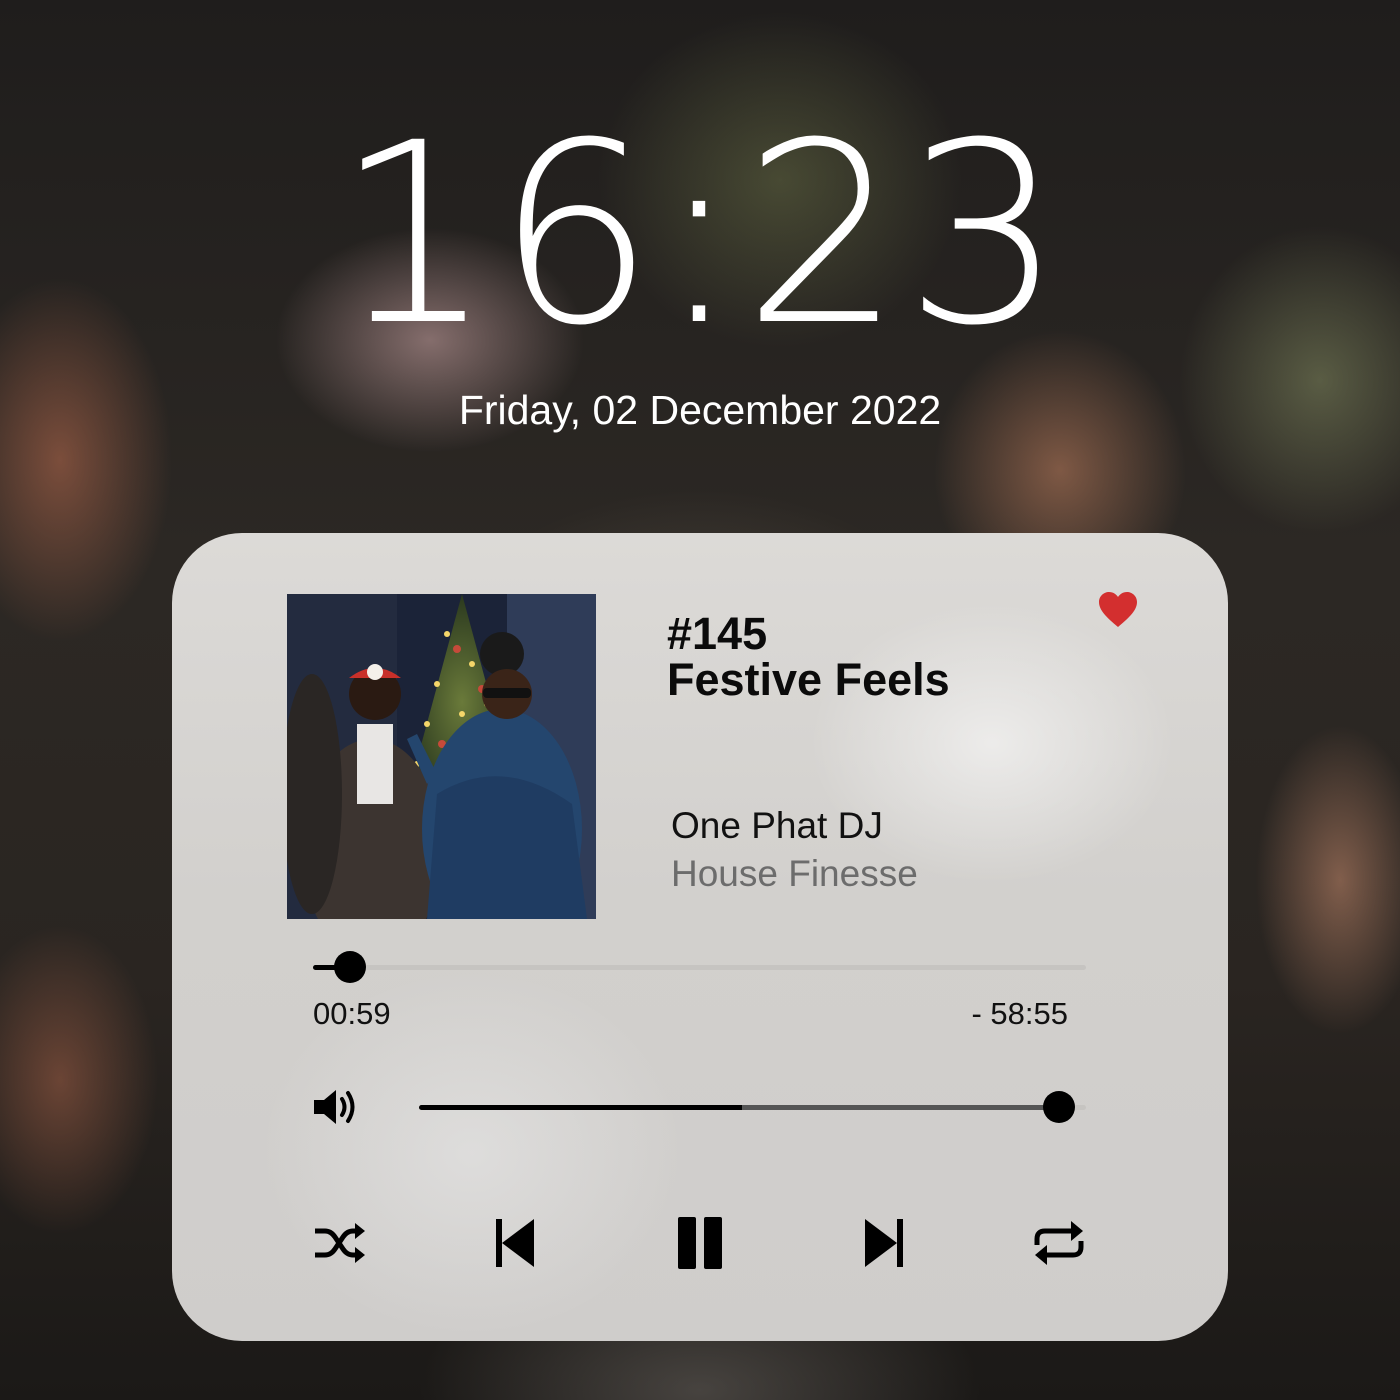 This screenshot has height=1400, width=1400. I want to click on previous-button, so click(514, 1243).